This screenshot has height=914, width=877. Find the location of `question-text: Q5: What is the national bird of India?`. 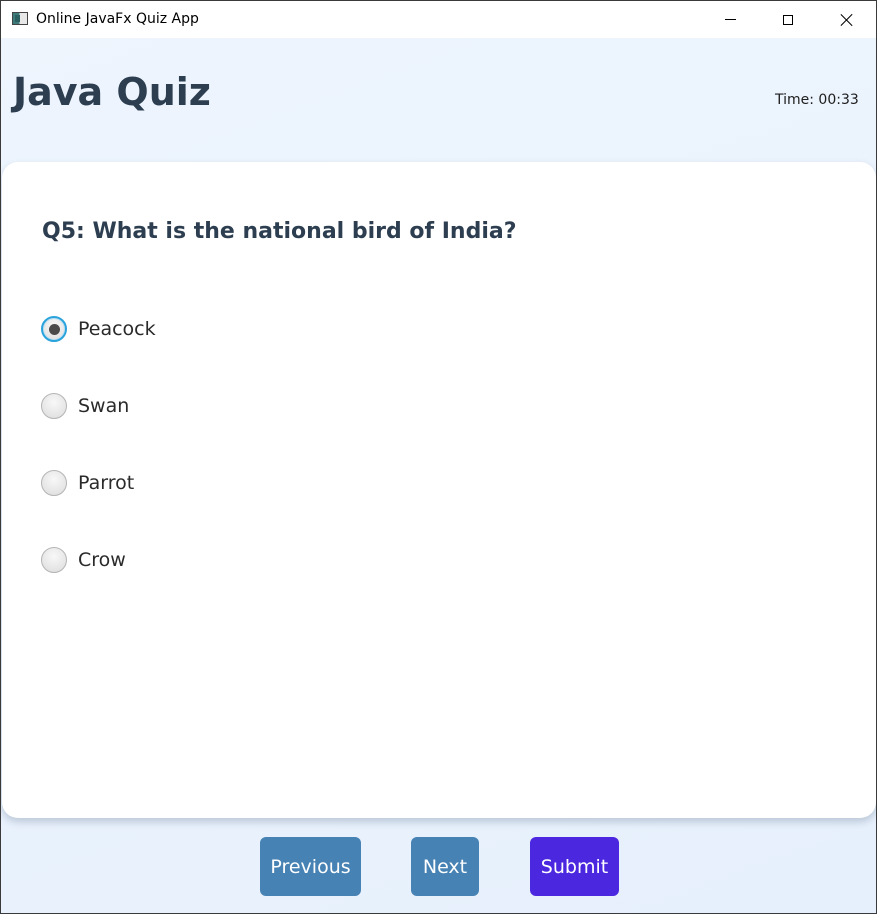

question-text: Q5: What is the national bird of India? is located at coordinates (279, 231).